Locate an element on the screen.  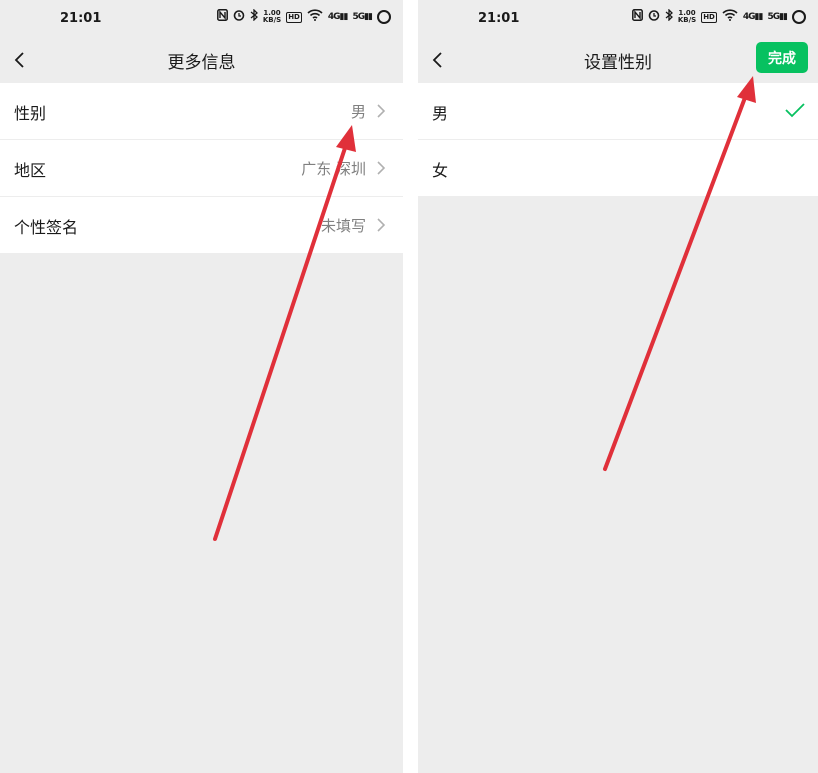
info-list: 性别 男 地区 广东 深圳 个性签名 未填写 is located at coordinates (201, 168).